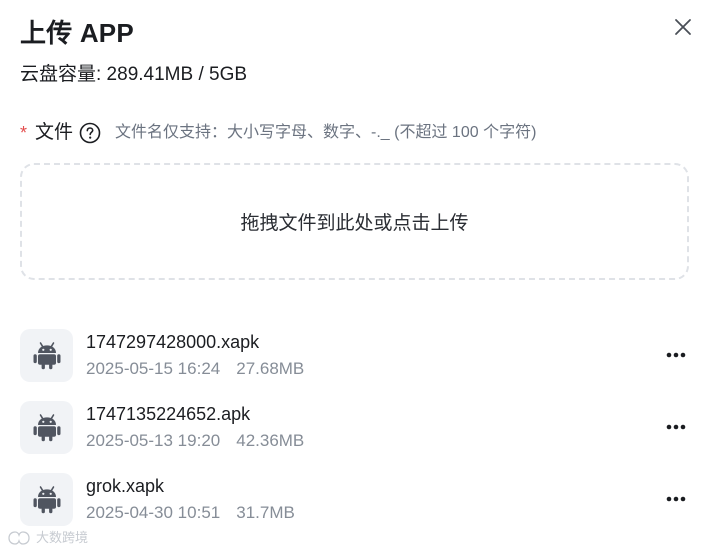 Image resolution: width=714 pixels, height=552 pixels. I want to click on close-icon, so click(683, 27).